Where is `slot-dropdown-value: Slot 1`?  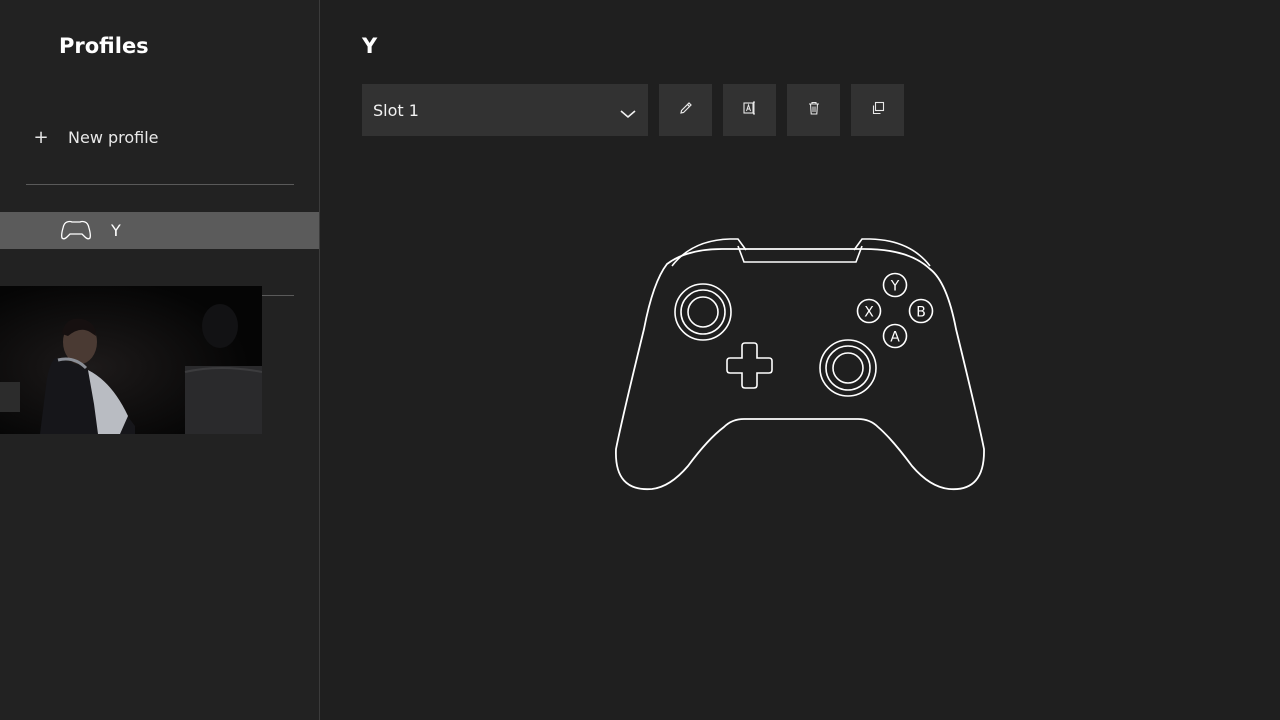
slot-dropdown-value: Slot 1 is located at coordinates (396, 110).